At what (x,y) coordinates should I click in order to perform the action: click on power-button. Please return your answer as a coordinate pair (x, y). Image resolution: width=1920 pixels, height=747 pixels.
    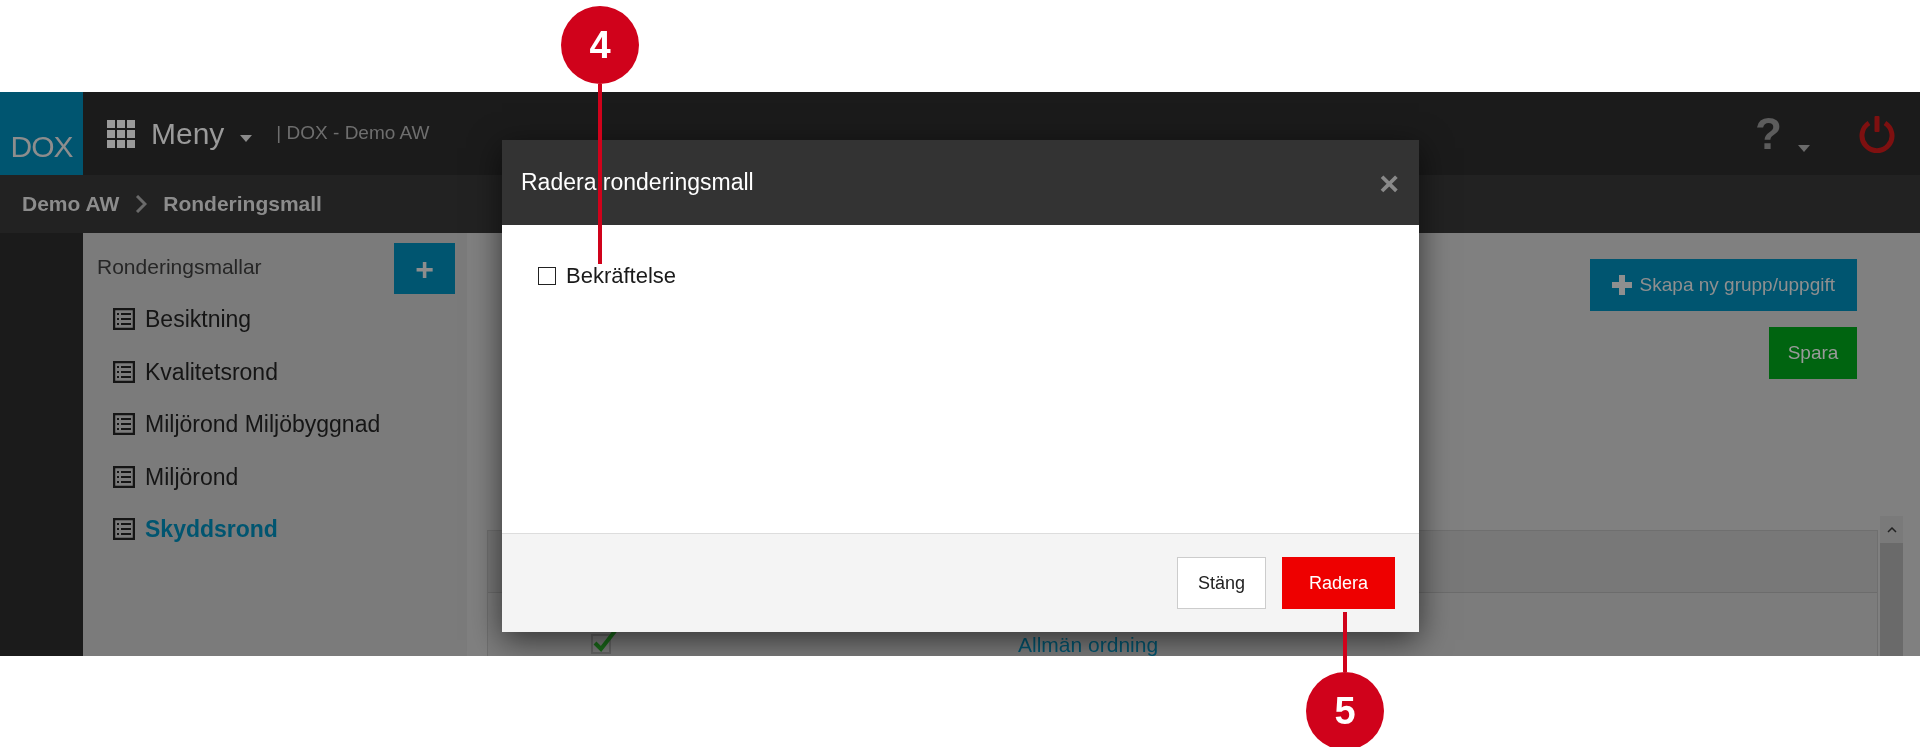
    Looking at the image, I should click on (1877, 133).